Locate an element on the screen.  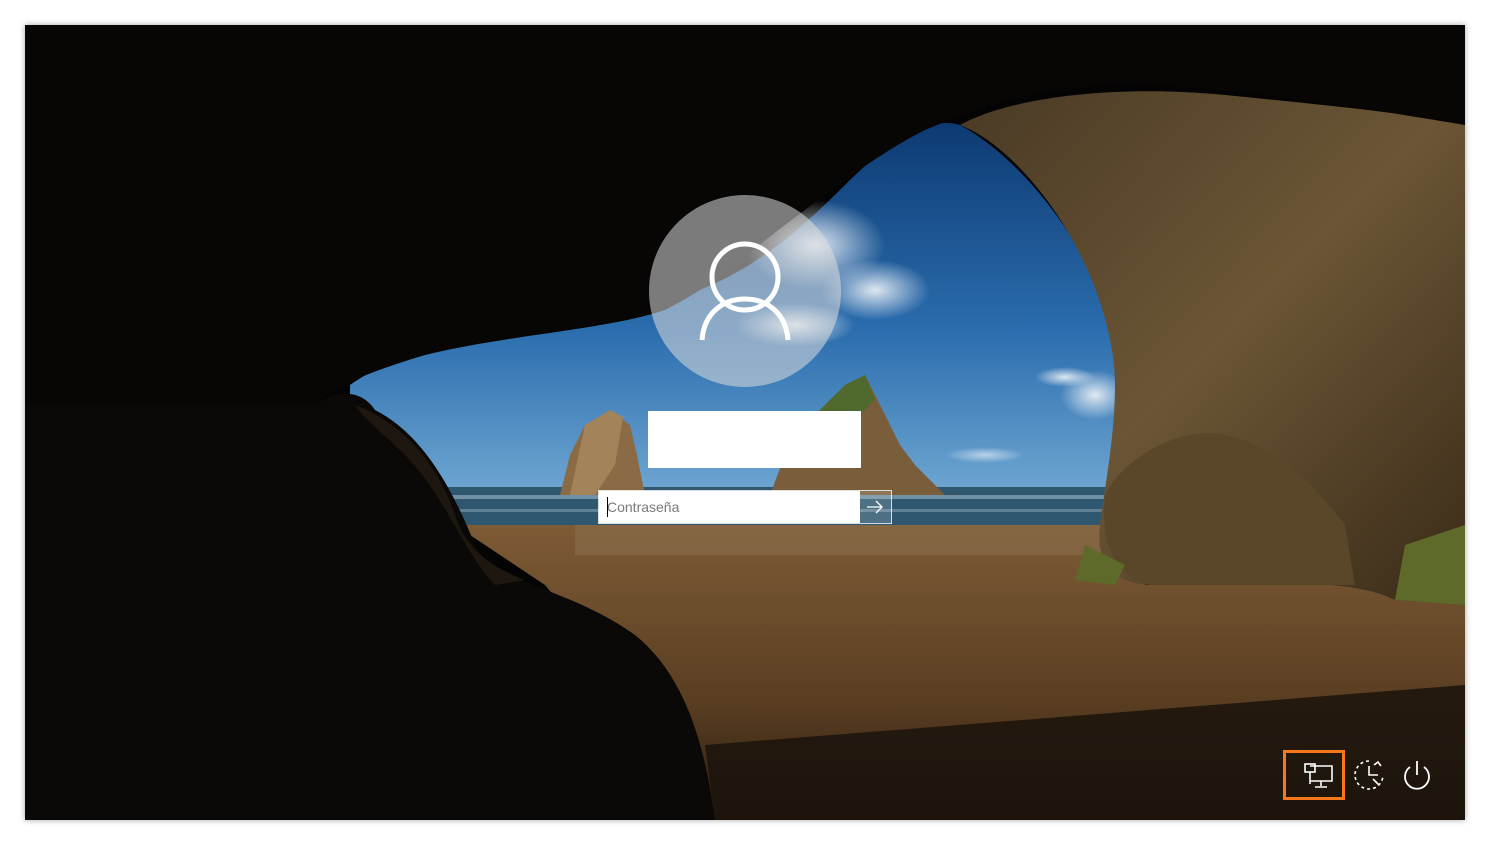
user-silhouette-icon is located at coordinates (745, 291).